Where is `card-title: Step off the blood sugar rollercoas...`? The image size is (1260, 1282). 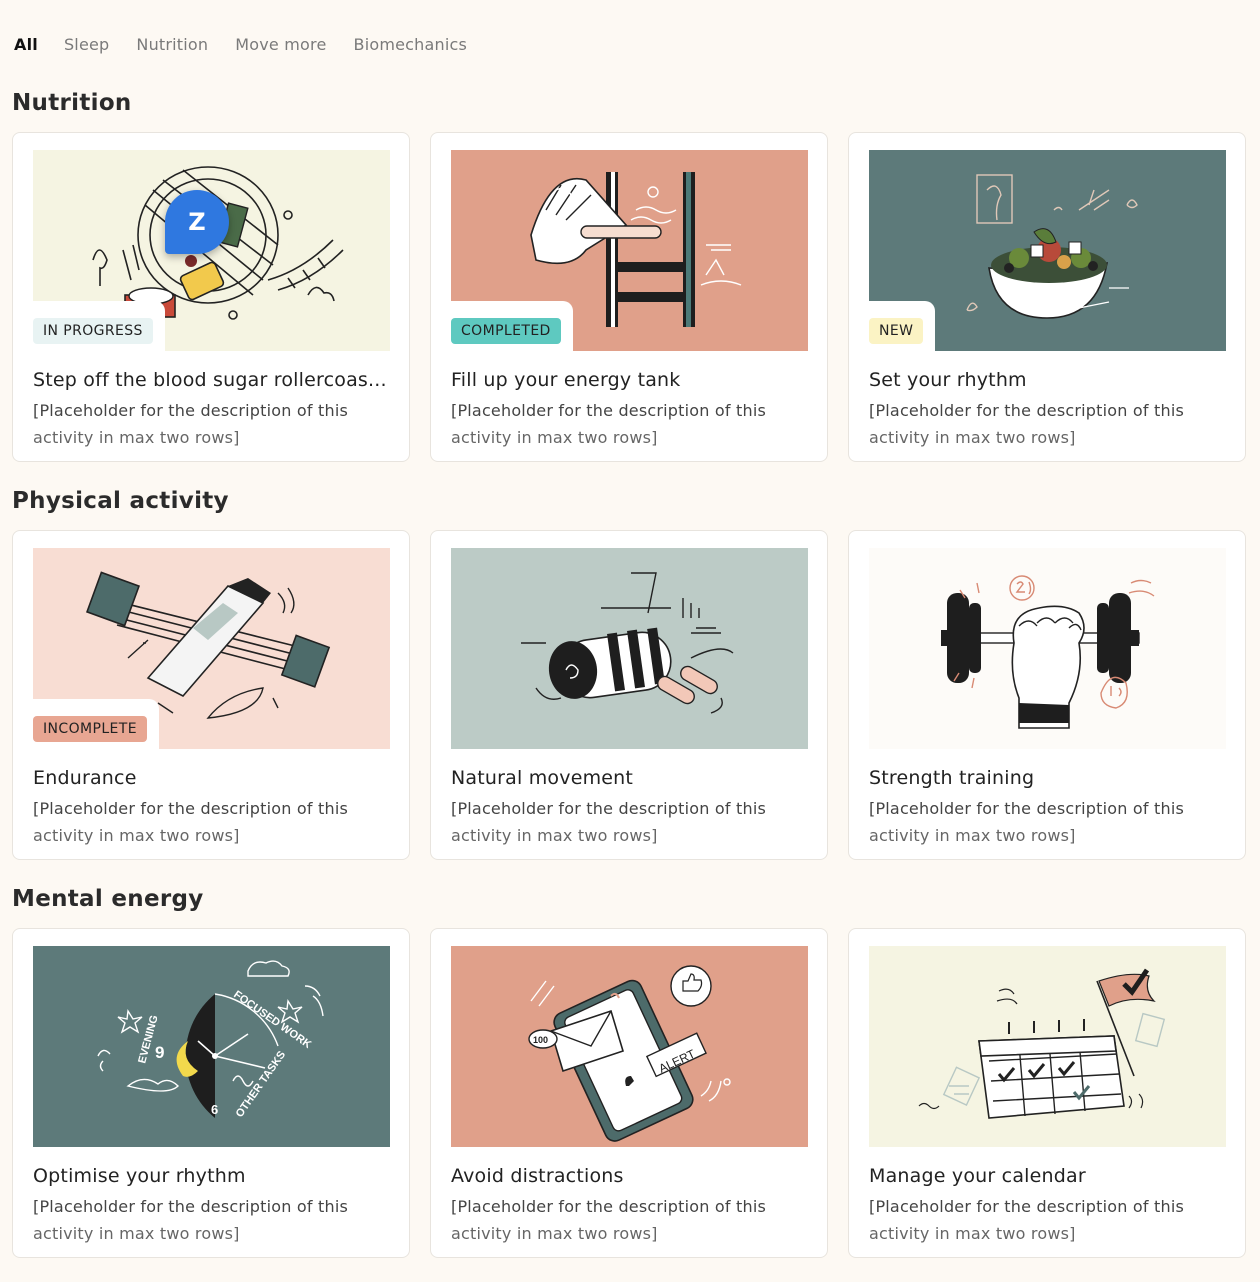
card-title: Step off the blood sugar rollercoas... is located at coordinates (210, 380).